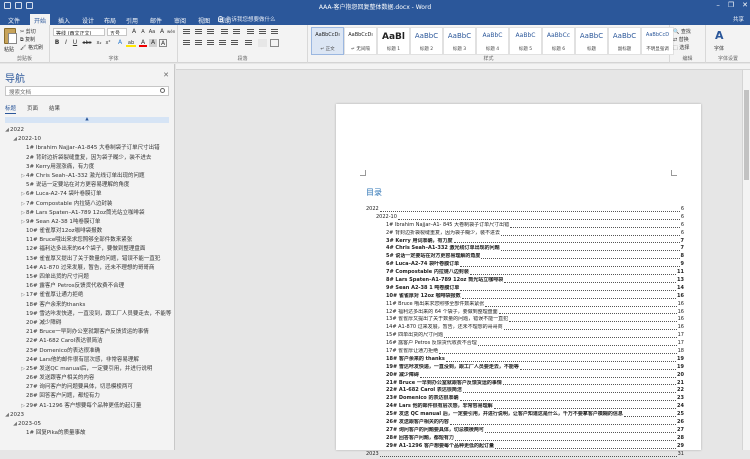 The width and height of the screenshot is (750, 459). What do you see at coordinates (426, 41) in the screenshot?
I see `style-item: AaBbC 标题 2` at bounding box center [426, 41].